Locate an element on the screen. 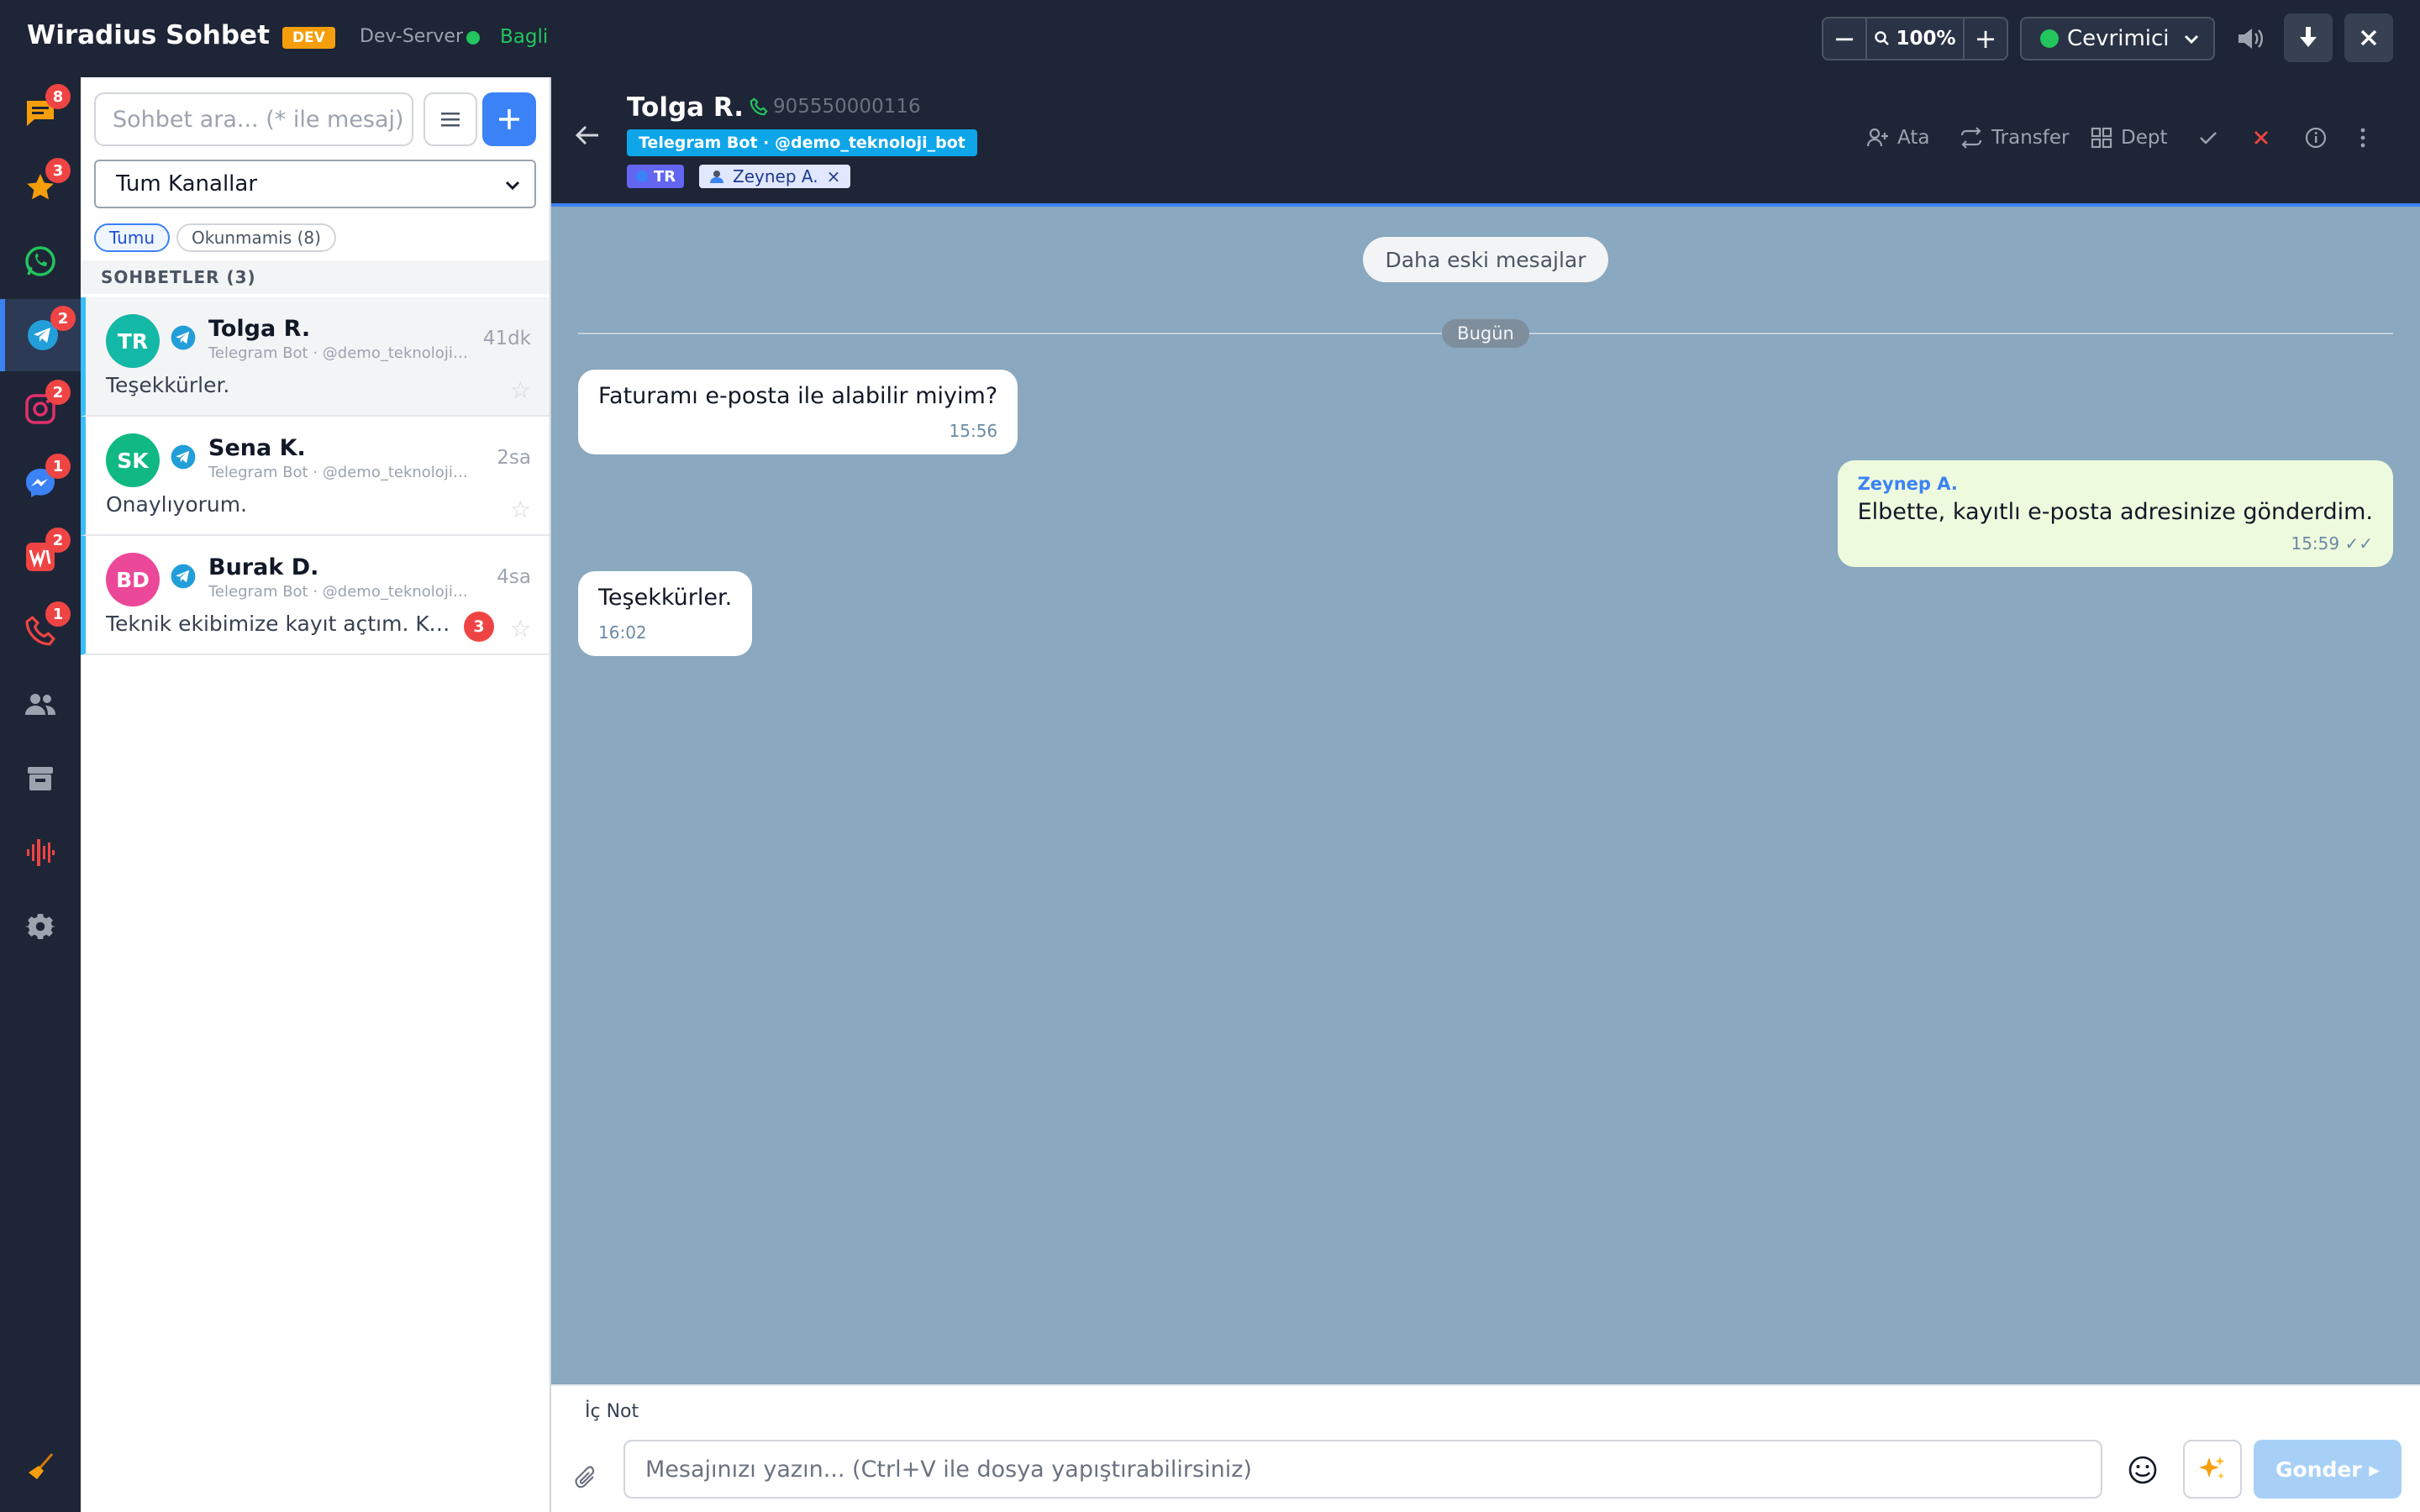 This screenshot has width=2420, height=1512. nav-messenger: 1 is located at coordinates (40, 483).